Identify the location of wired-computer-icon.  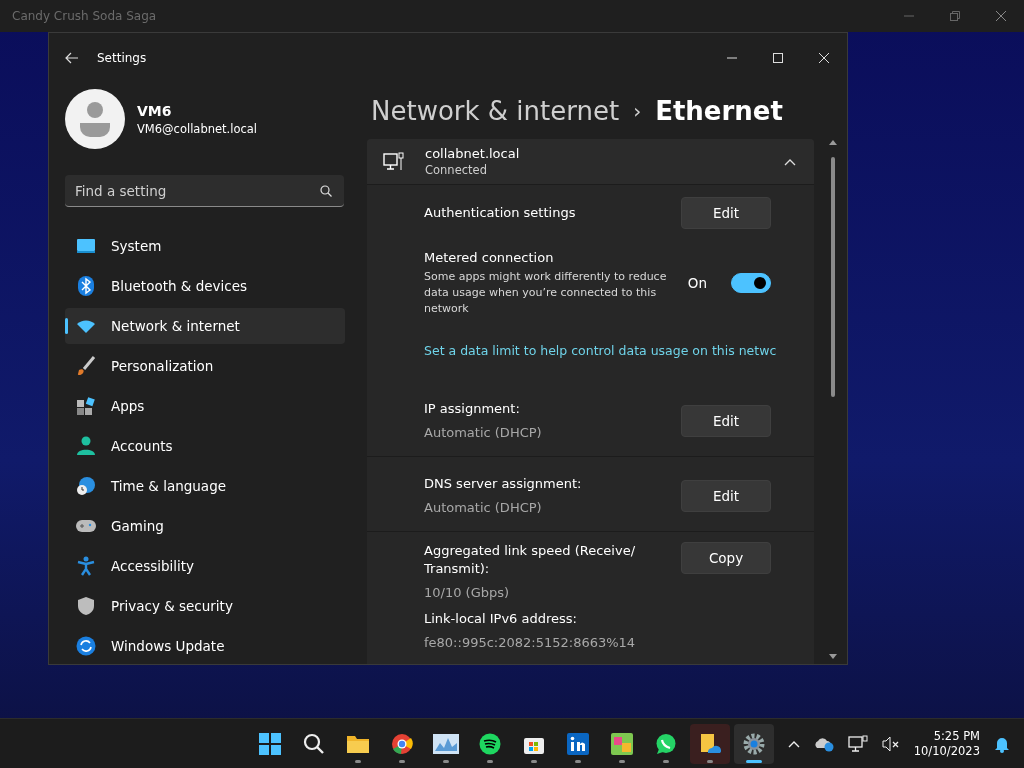
(394, 161).